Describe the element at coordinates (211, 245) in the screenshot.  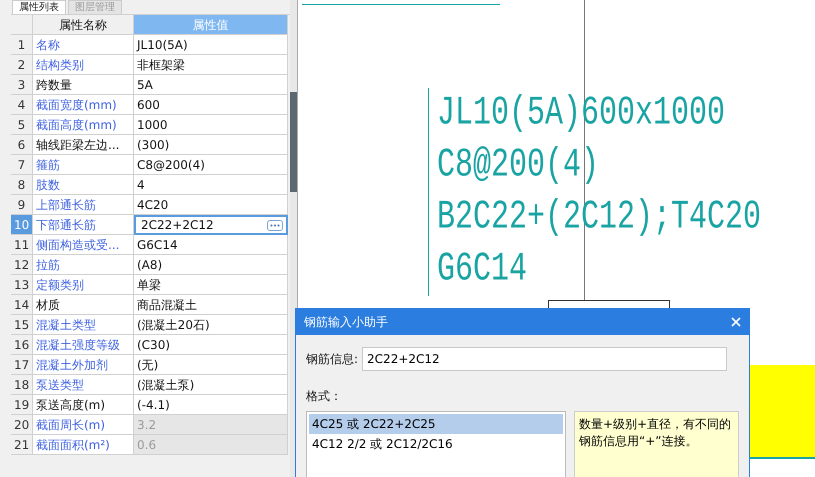
I see `property-value: G6C14` at that location.